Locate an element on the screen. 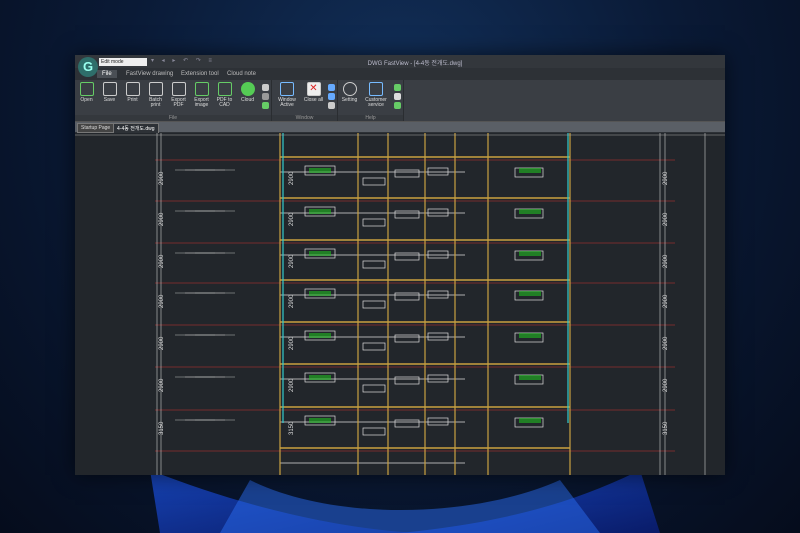 Image resolution: width=800 pixels, height=533 pixels. tile-vertical-icon is located at coordinates (331, 87).